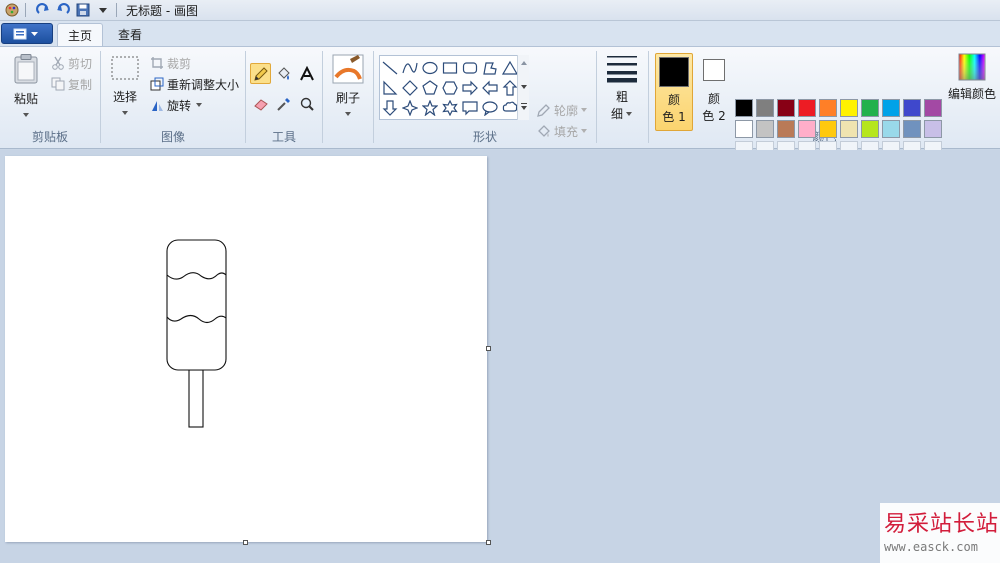  I want to click on edit-colors-button: 编辑颜色, so click(972, 83).